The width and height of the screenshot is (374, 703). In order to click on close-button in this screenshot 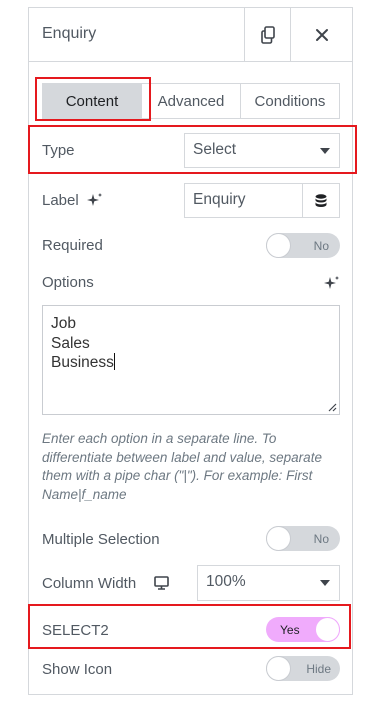, I will do `click(321, 34)`.